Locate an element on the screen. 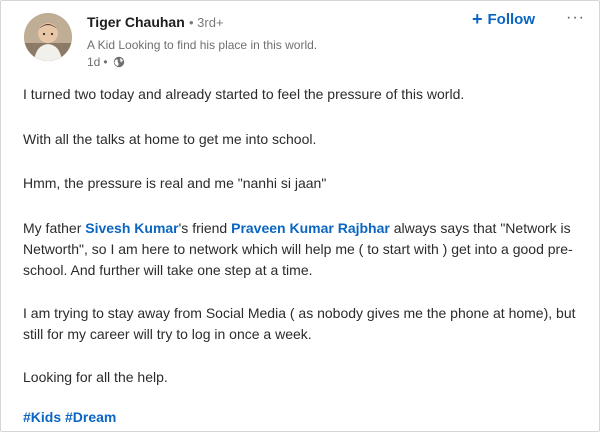 The height and width of the screenshot is (432, 600). plus-icon: + is located at coordinates (477, 19).